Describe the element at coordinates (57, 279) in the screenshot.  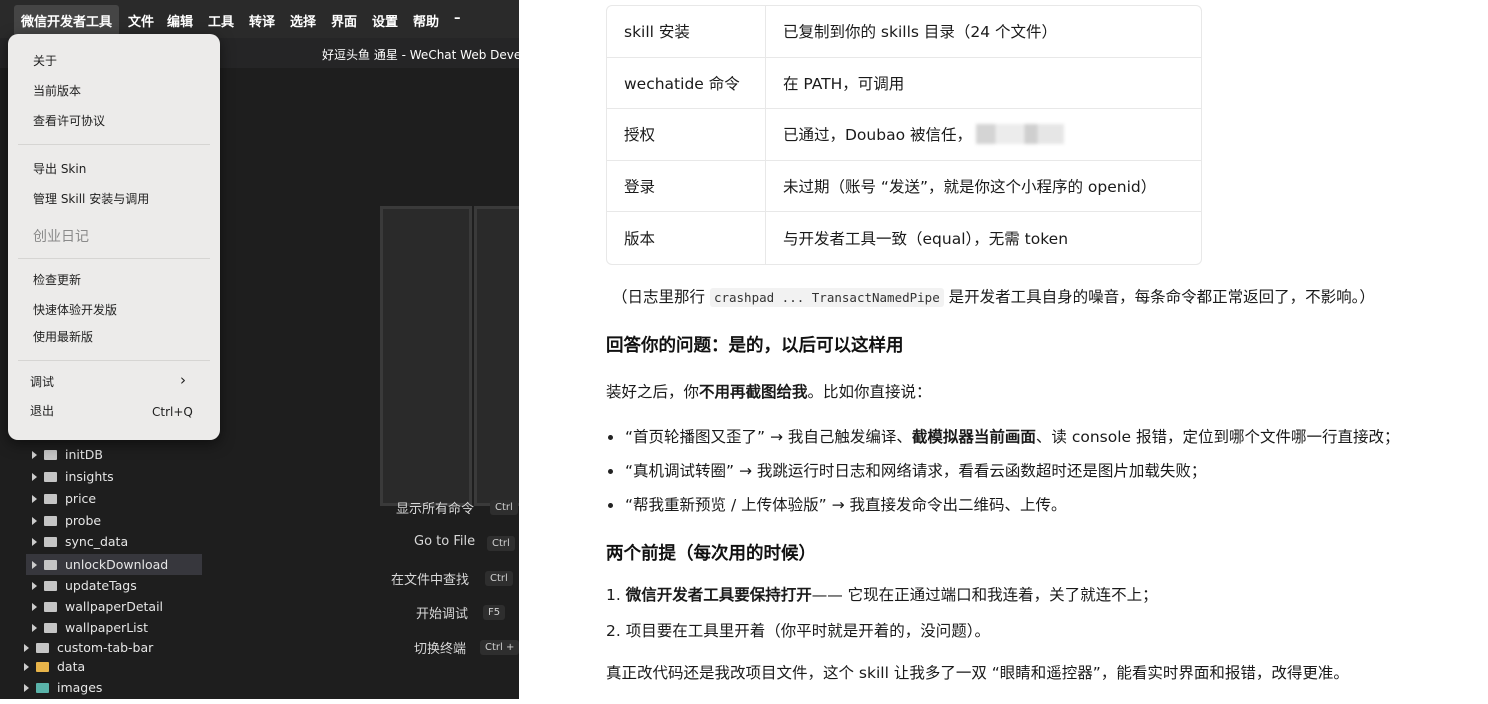
I see `menu-item-check-updates: 检查更新` at that location.